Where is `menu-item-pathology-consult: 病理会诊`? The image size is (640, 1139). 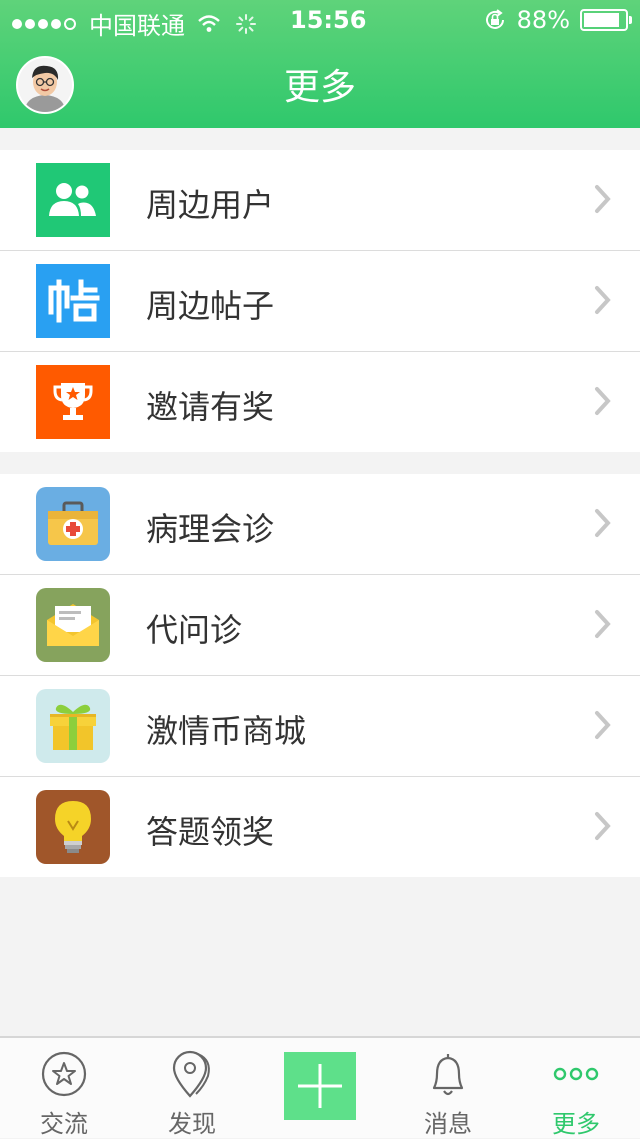
menu-item-pathology-consult: 病理会诊 is located at coordinates (320, 524).